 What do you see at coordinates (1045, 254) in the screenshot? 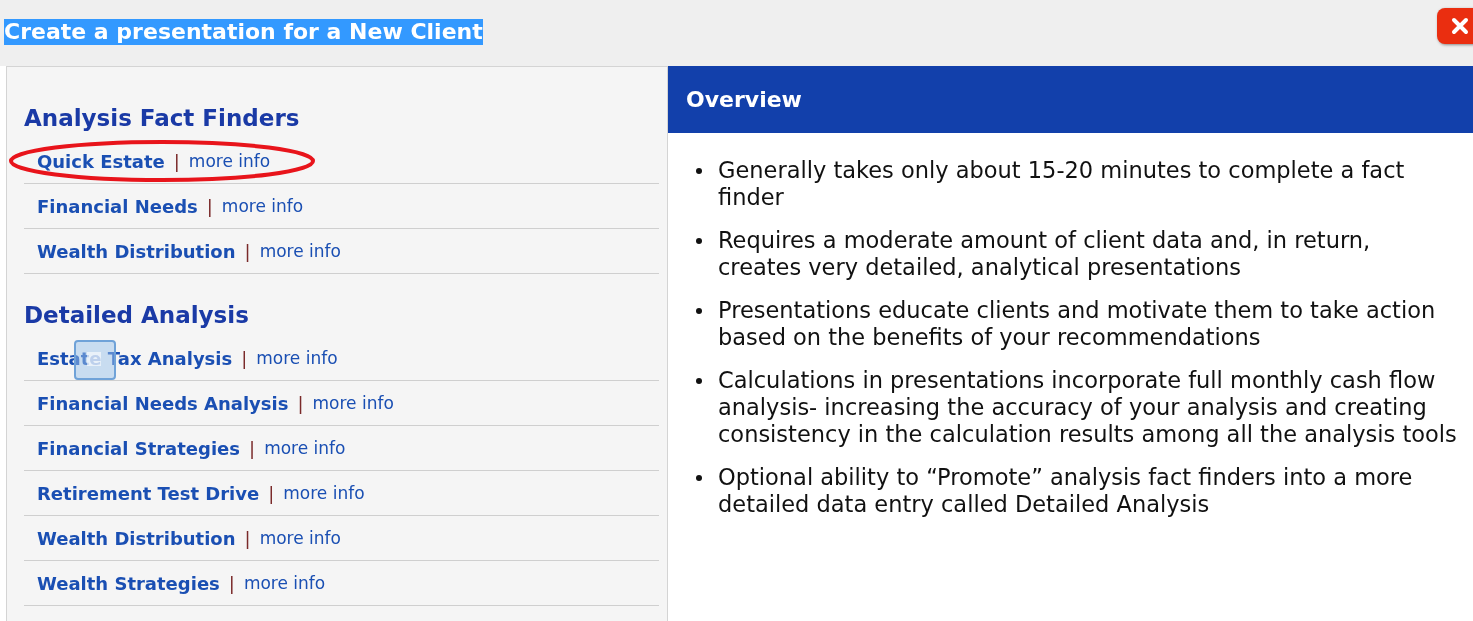
I see `bullet-text: Requires a moderate amount of client data and, in return, creates very detailed, analytical presentations` at bounding box center [1045, 254].